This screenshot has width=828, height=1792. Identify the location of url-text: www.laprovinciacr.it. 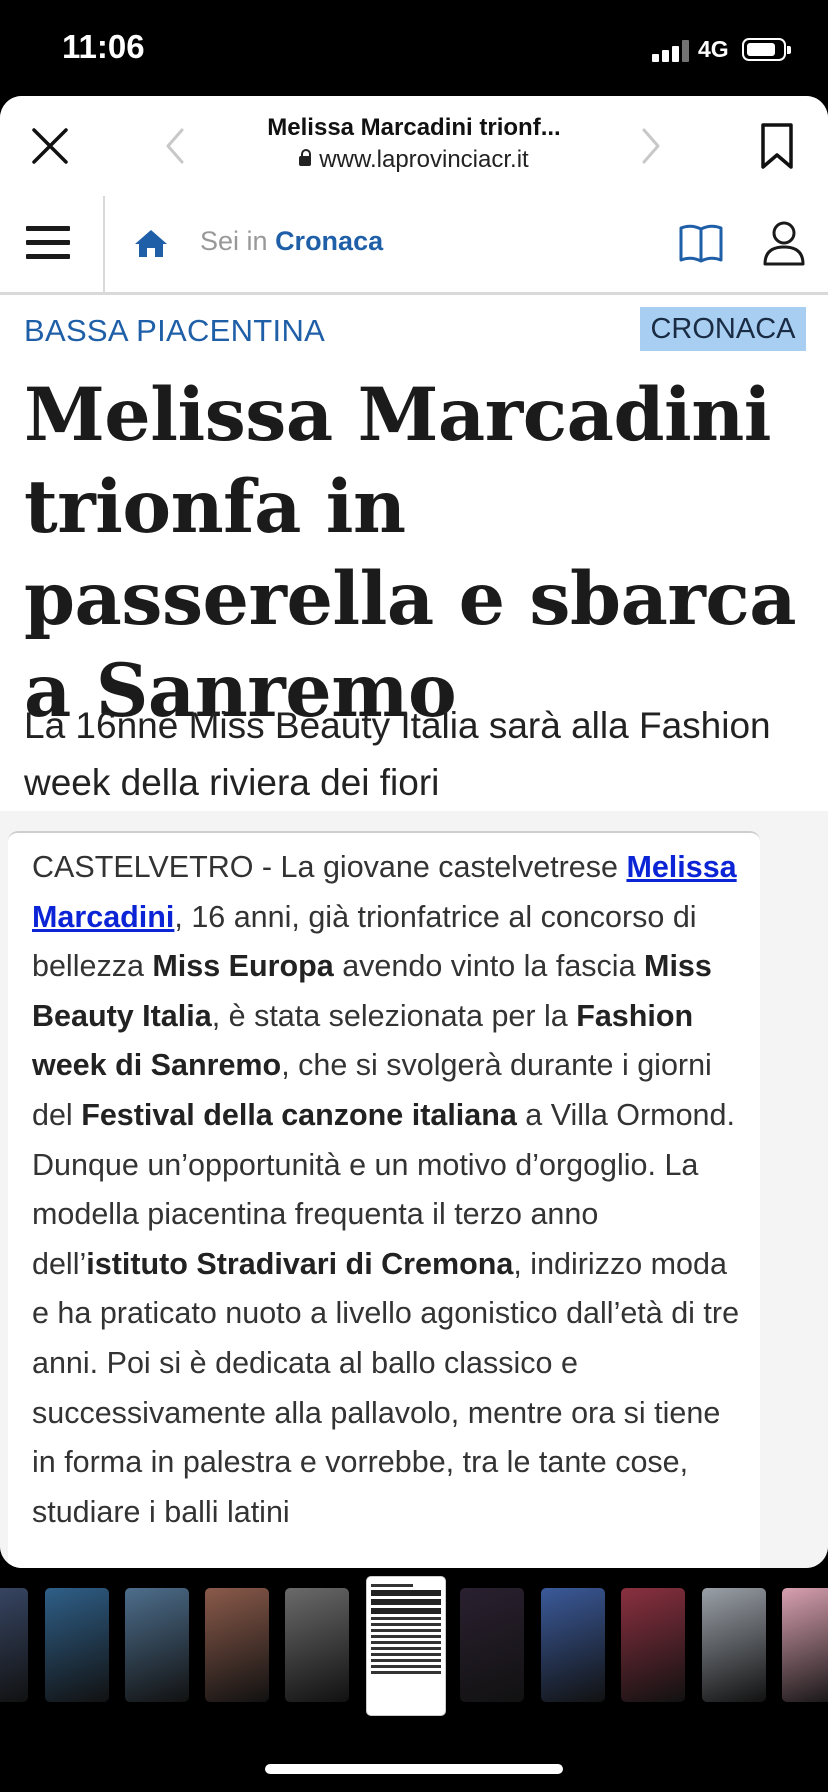
(424, 159).